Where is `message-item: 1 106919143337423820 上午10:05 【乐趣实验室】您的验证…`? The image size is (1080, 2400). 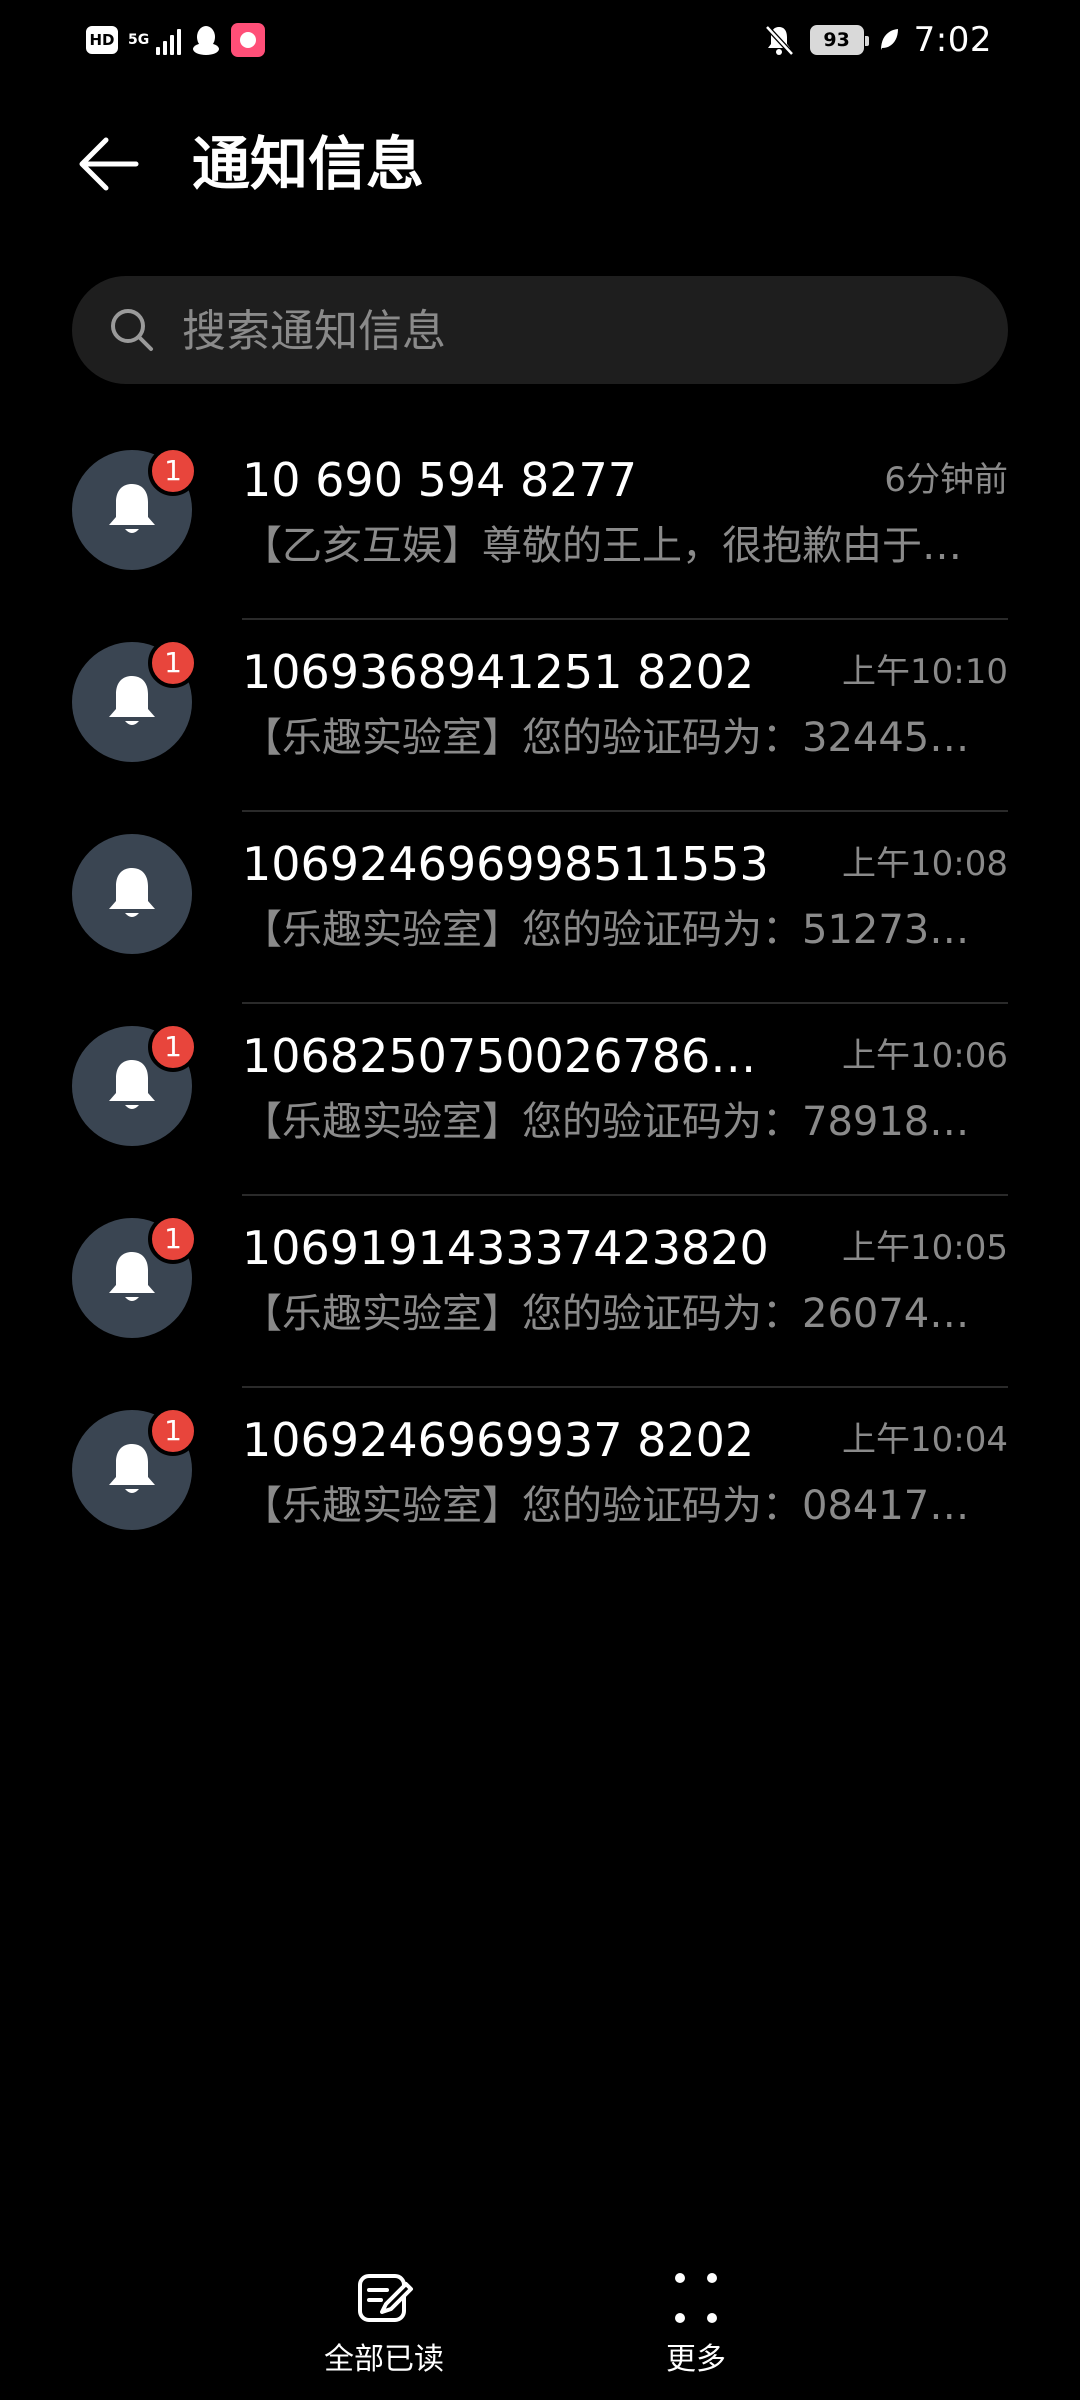 message-item: 1 106919143337423820 上午10:05 【乐趣实验室】您的验证… is located at coordinates (540, 1292).